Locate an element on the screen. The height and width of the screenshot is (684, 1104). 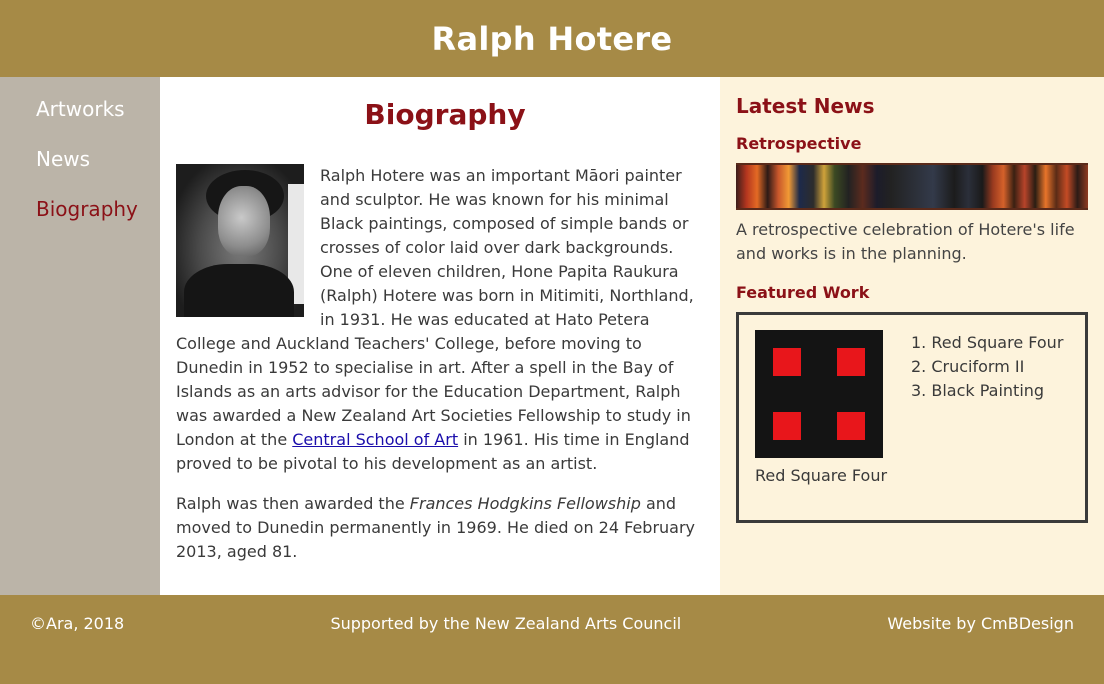
nav-item-biography: Biography is located at coordinates (80, 219).